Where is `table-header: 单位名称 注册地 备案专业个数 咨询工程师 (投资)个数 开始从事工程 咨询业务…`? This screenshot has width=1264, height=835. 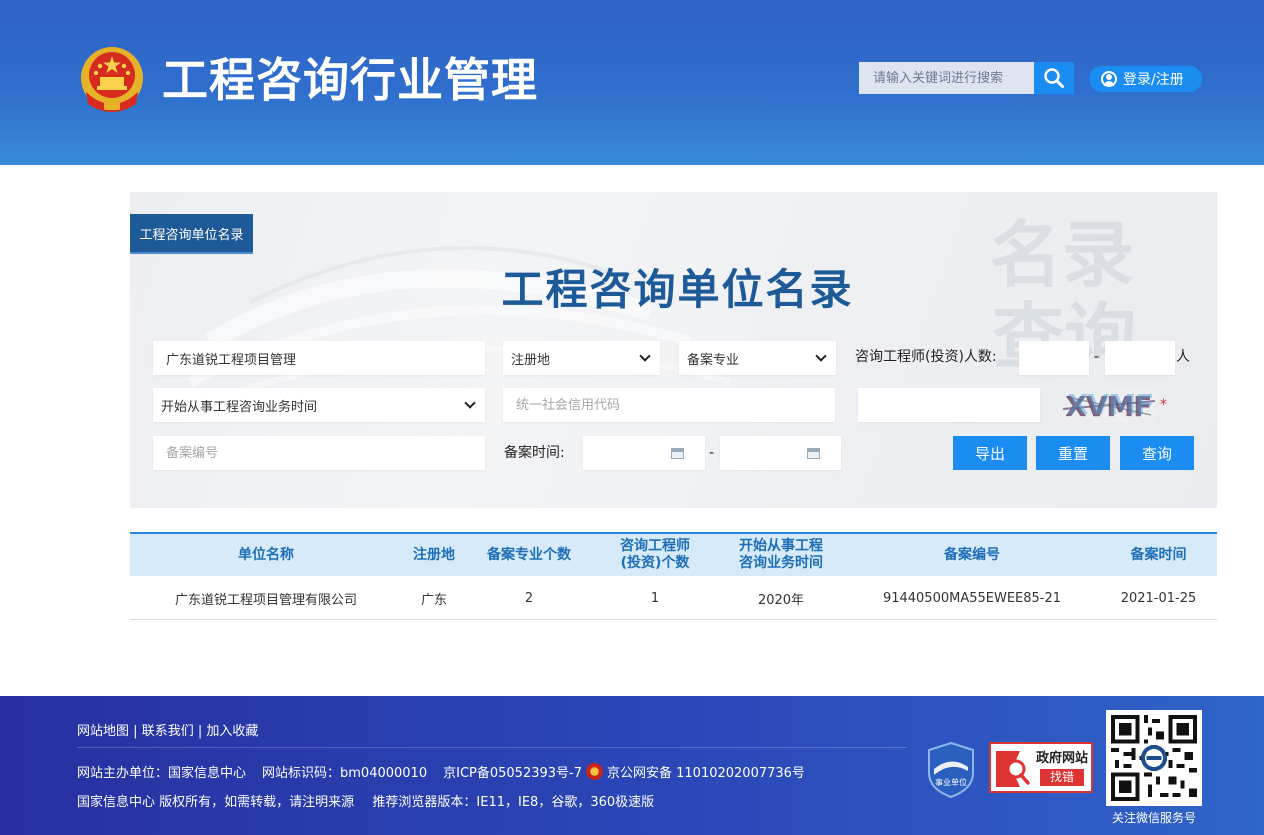
table-header: 单位名称 注册地 备案专业个数 咨询工程师 (投资)个数 开始从事工程 咨询业务… is located at coordinates (673, 554).